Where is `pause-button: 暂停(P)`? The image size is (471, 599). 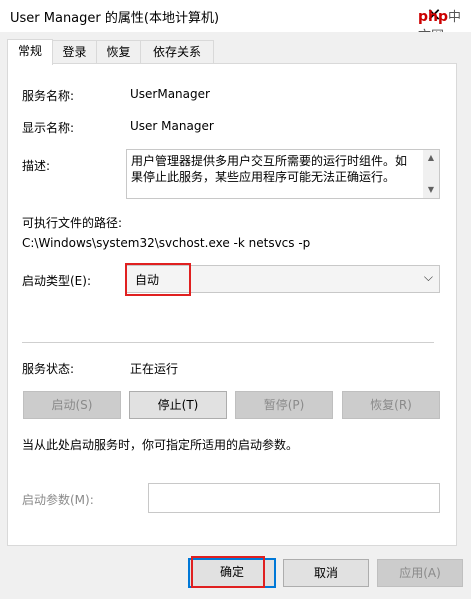
pause-button: 暂停(P) is located at coordinates (284, 405).